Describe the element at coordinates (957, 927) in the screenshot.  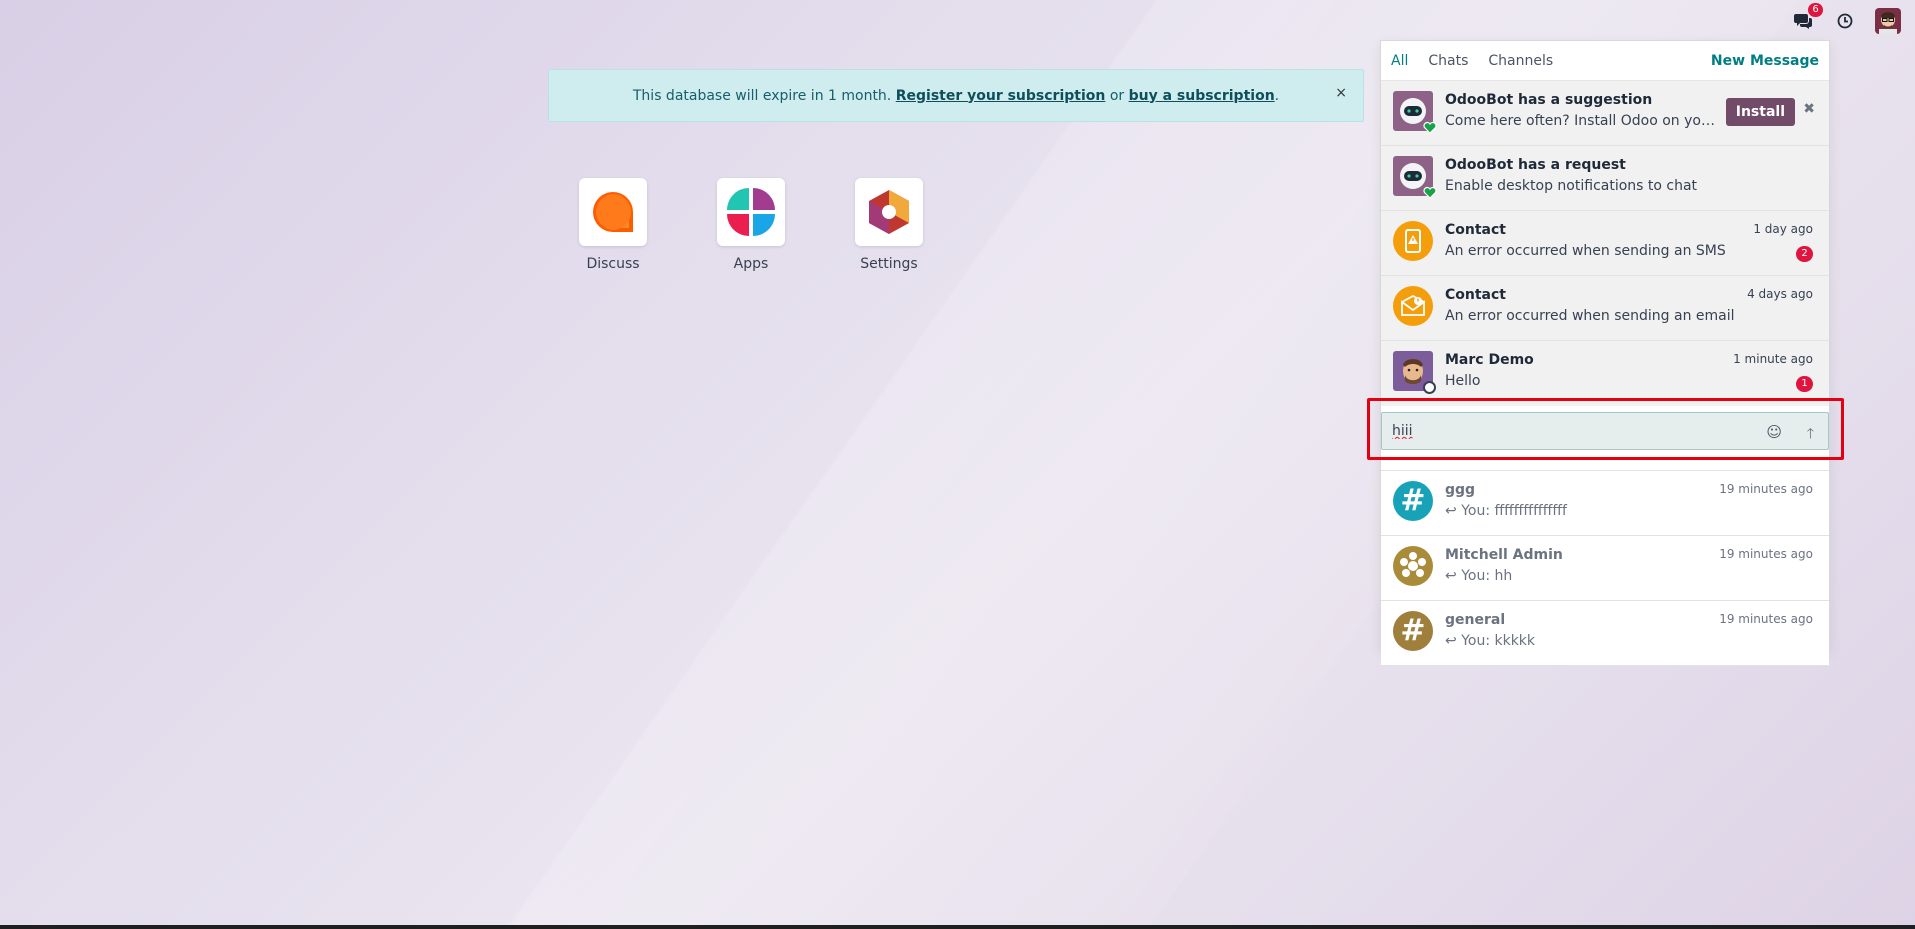
I see `bottom-bar` at that location.